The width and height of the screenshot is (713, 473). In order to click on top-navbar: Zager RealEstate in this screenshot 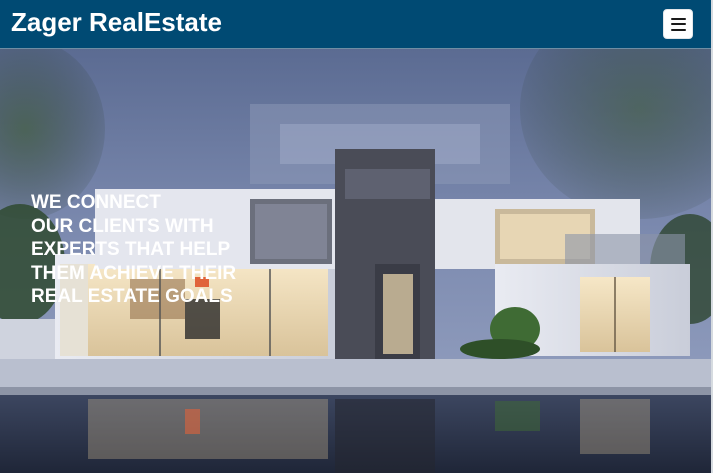, I will do `click(355, 24)`.